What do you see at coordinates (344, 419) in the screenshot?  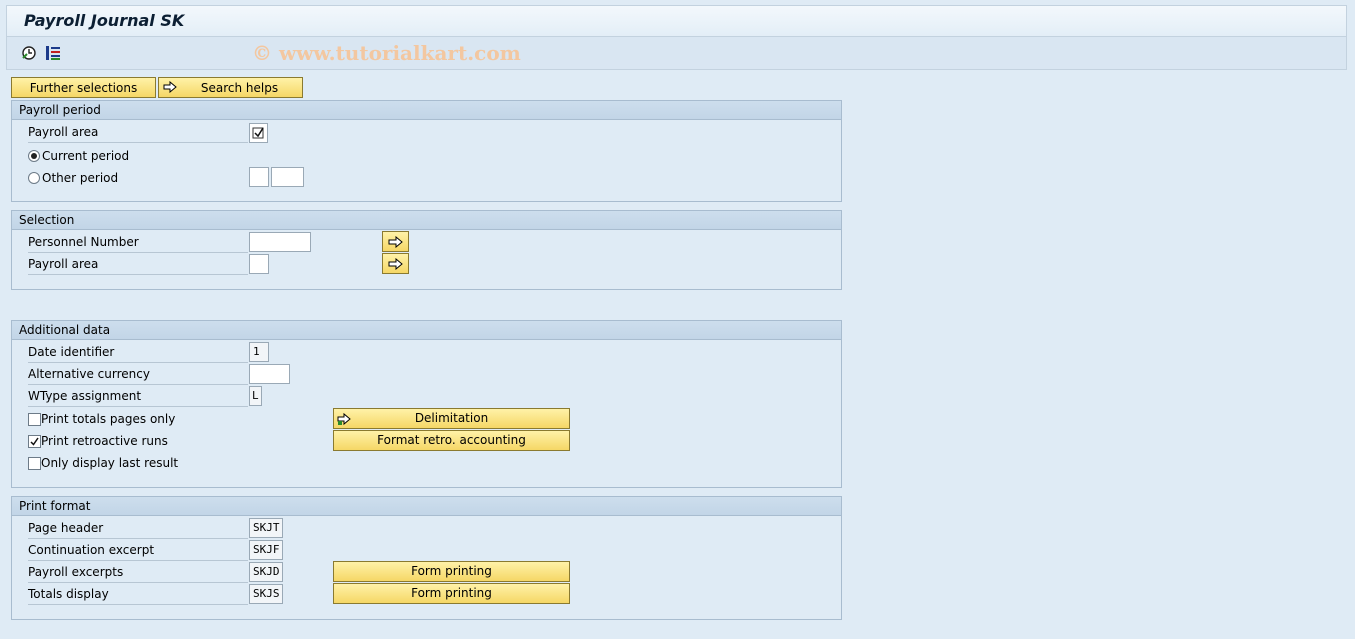 I see `delimitation-icon` at bounding box center [344, 419].